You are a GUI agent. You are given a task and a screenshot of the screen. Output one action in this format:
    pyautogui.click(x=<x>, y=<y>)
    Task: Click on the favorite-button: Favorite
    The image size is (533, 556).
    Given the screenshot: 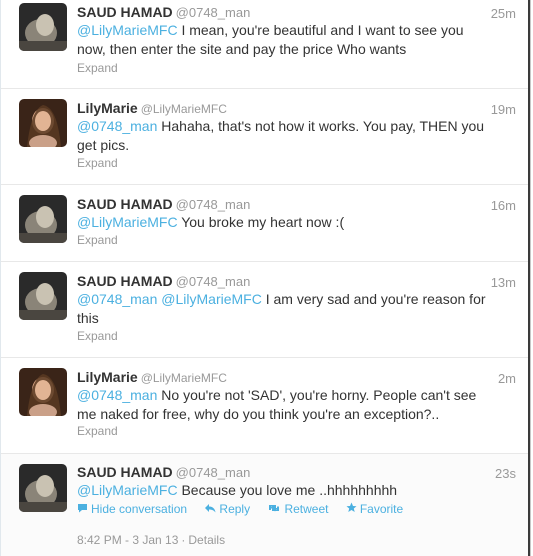 What is the action you would take?
    pyautogui.click(x=374, y=509)
    